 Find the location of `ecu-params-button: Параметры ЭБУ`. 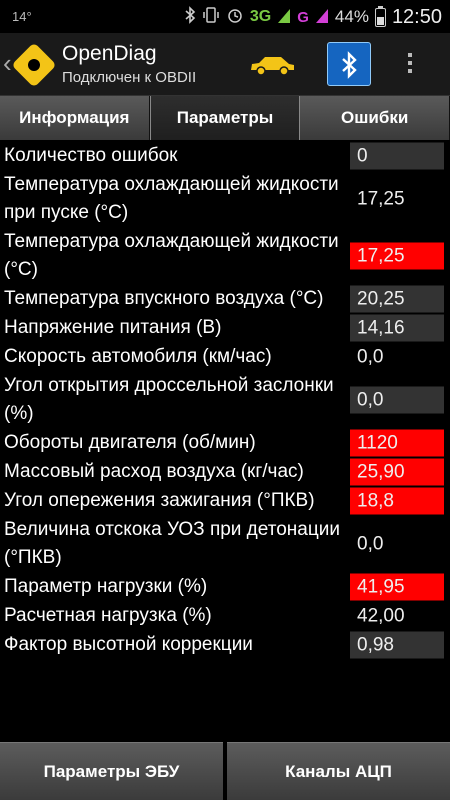

ecu-params-button: Параметры ЭБУ is located at coordinates (111, 771).